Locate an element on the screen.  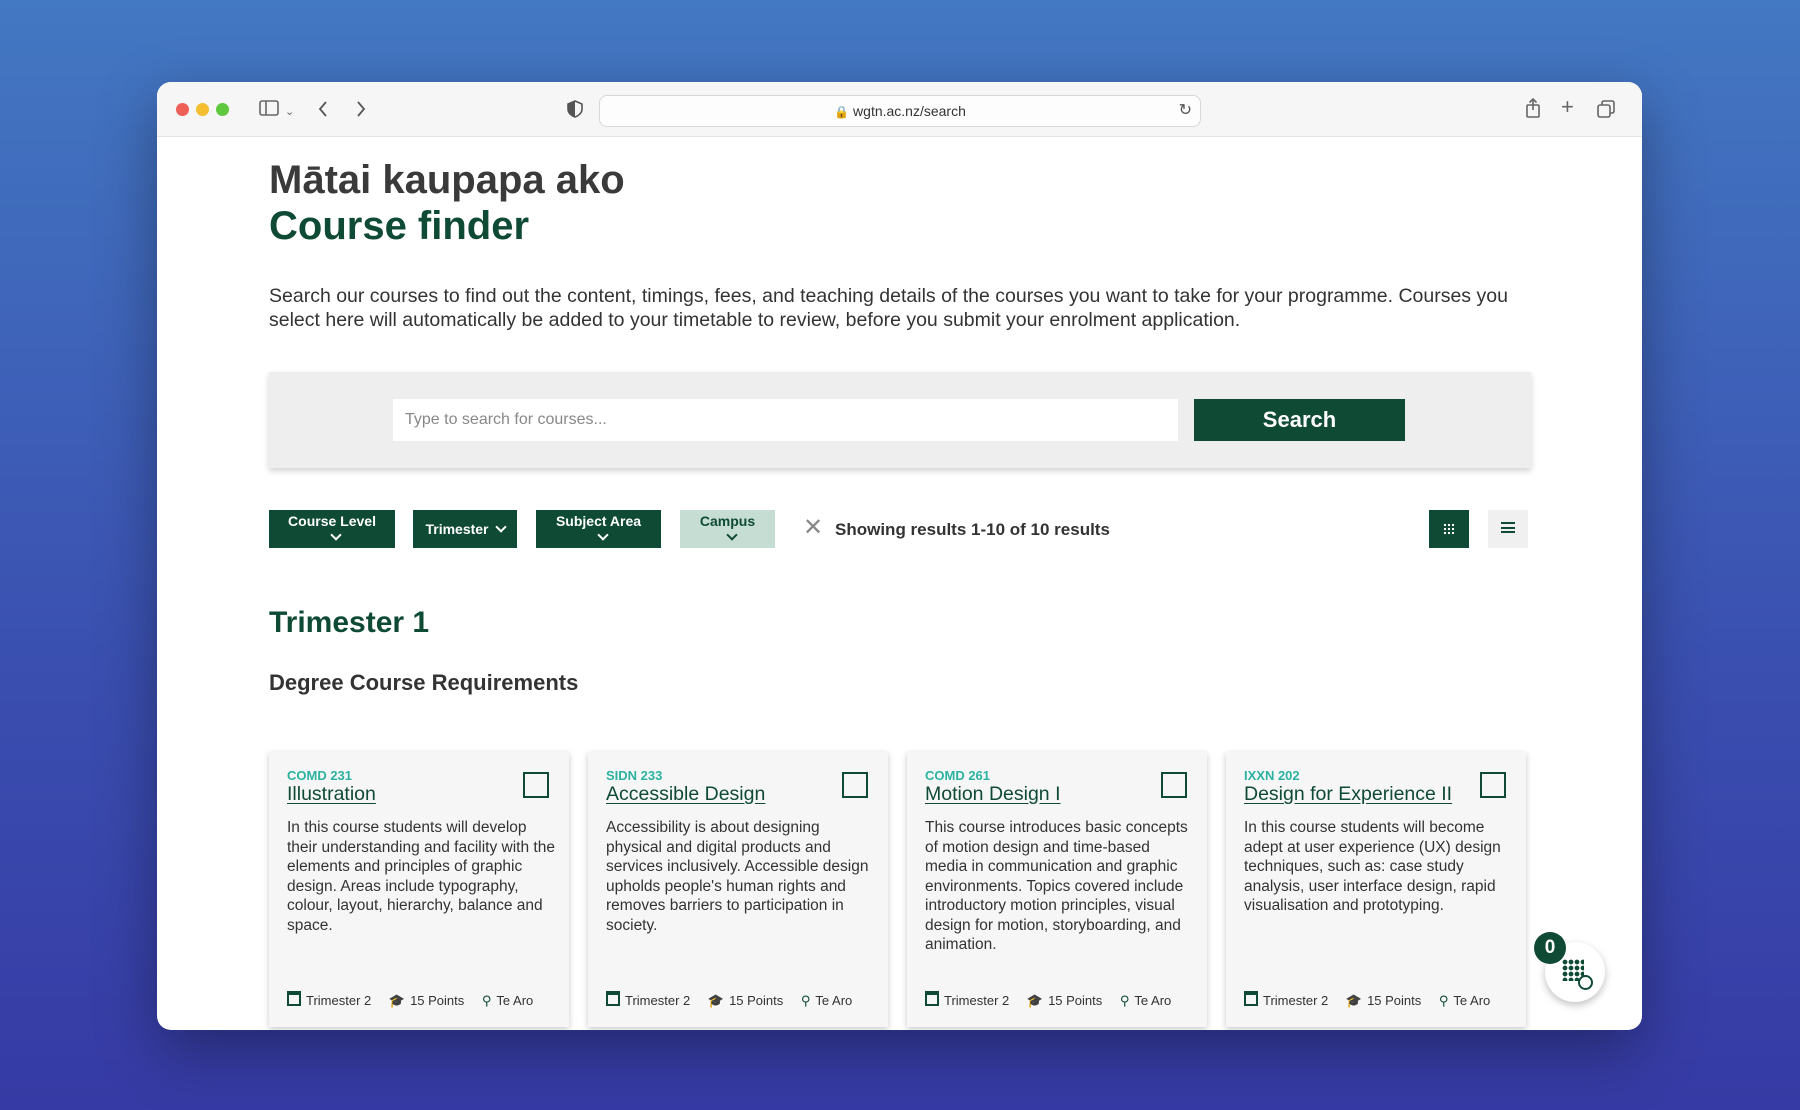
clock-icon is located at coordinates (1585, 982).